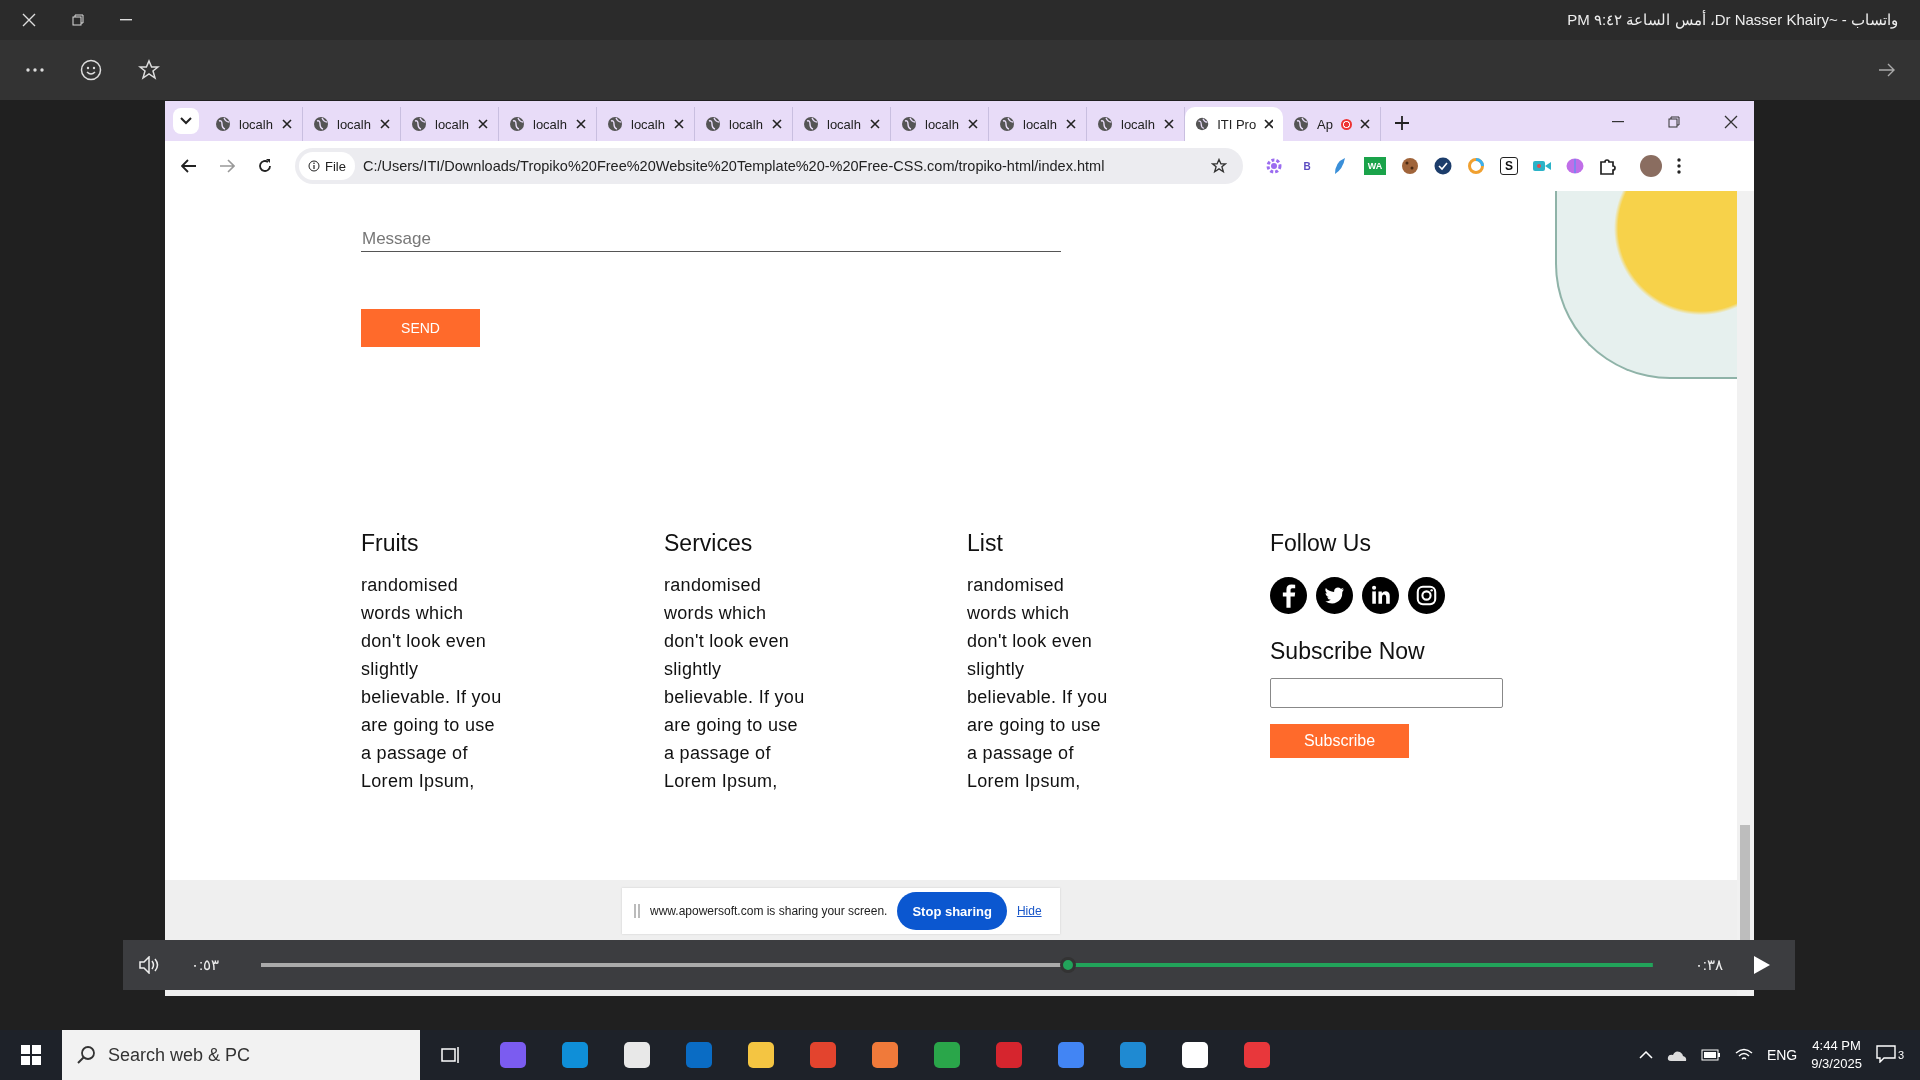 The height and width of the screenshot is (1080, 1920). What do you see at coordinates (1334, 595) in the screenshot?
I see `twitter-icon` at bounding box center [1334, 595].